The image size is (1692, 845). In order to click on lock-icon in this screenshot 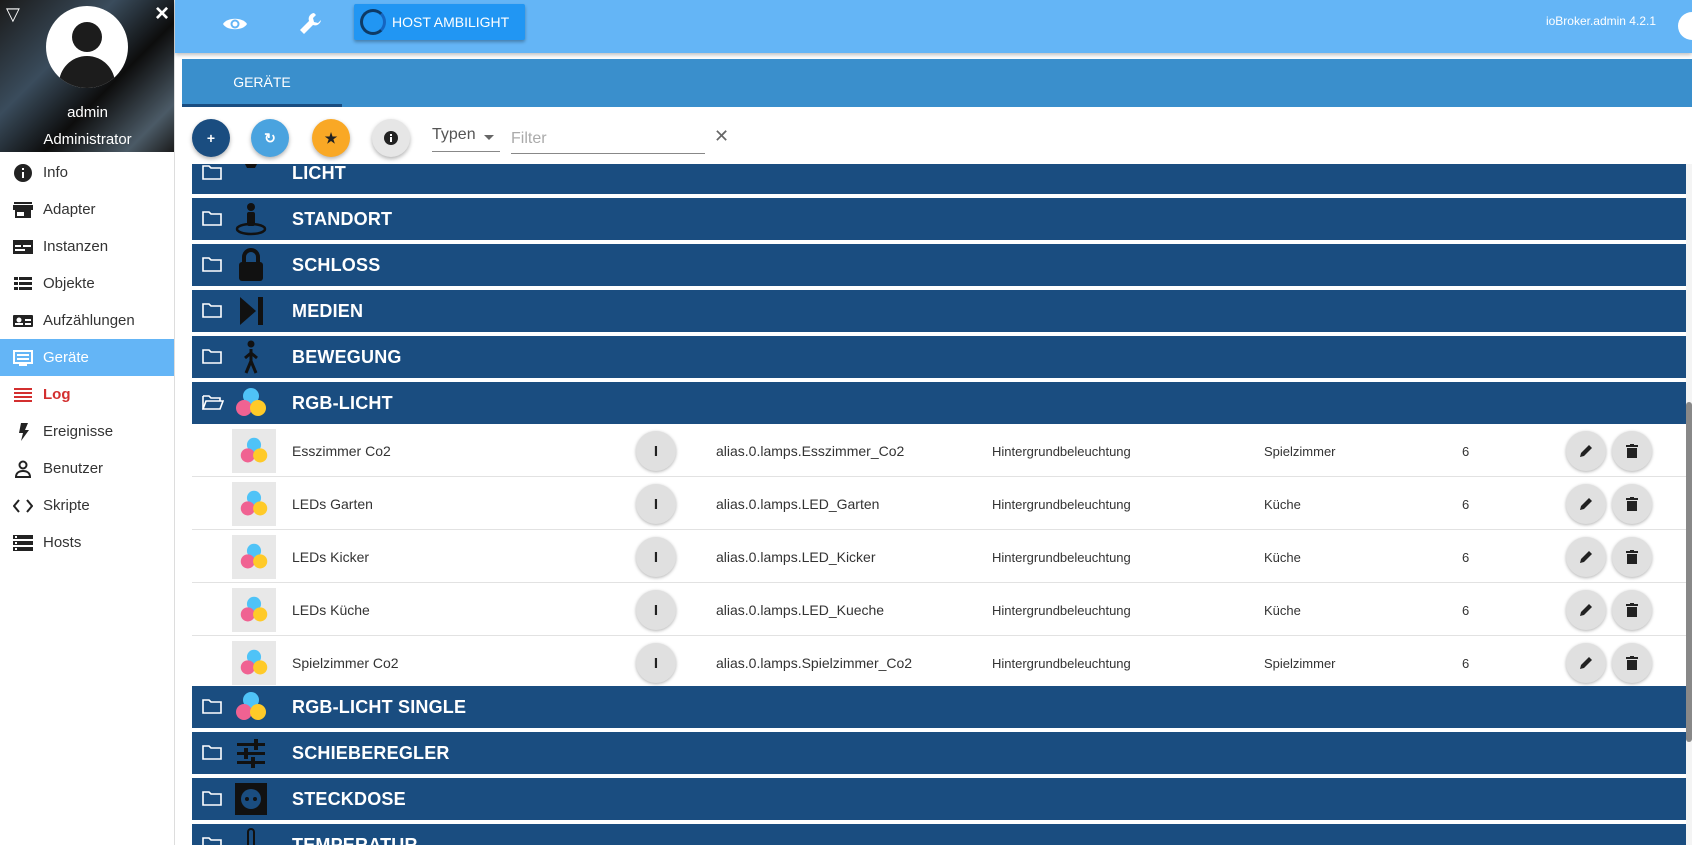, I will do `click(251, 265)`.